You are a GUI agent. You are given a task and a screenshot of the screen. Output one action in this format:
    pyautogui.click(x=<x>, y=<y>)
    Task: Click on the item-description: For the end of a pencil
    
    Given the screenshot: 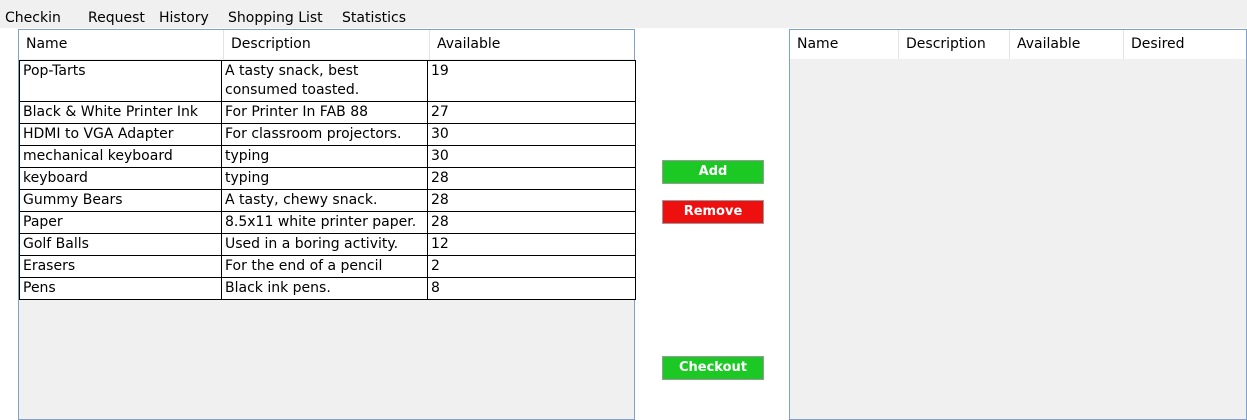 What is the action you would take?
    pyautogui.click(x=324, y=266)
    